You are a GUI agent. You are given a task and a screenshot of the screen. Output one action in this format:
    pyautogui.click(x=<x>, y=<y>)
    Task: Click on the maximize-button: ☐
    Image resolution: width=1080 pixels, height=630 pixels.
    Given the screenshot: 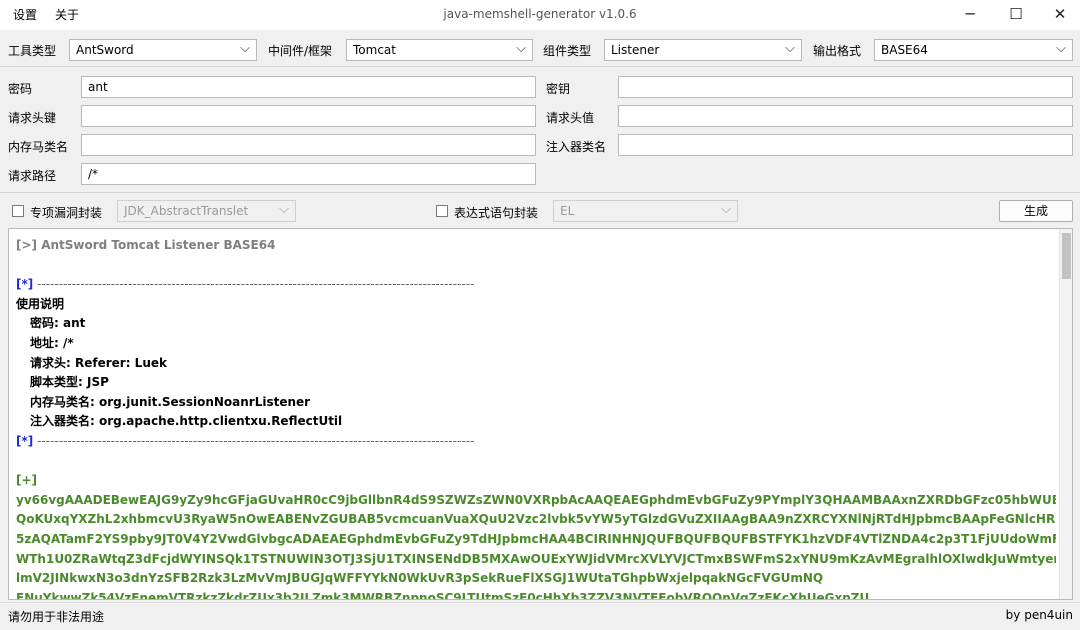 What is the action you would take?
    pyautogui.click(x=1016, y=15)
    